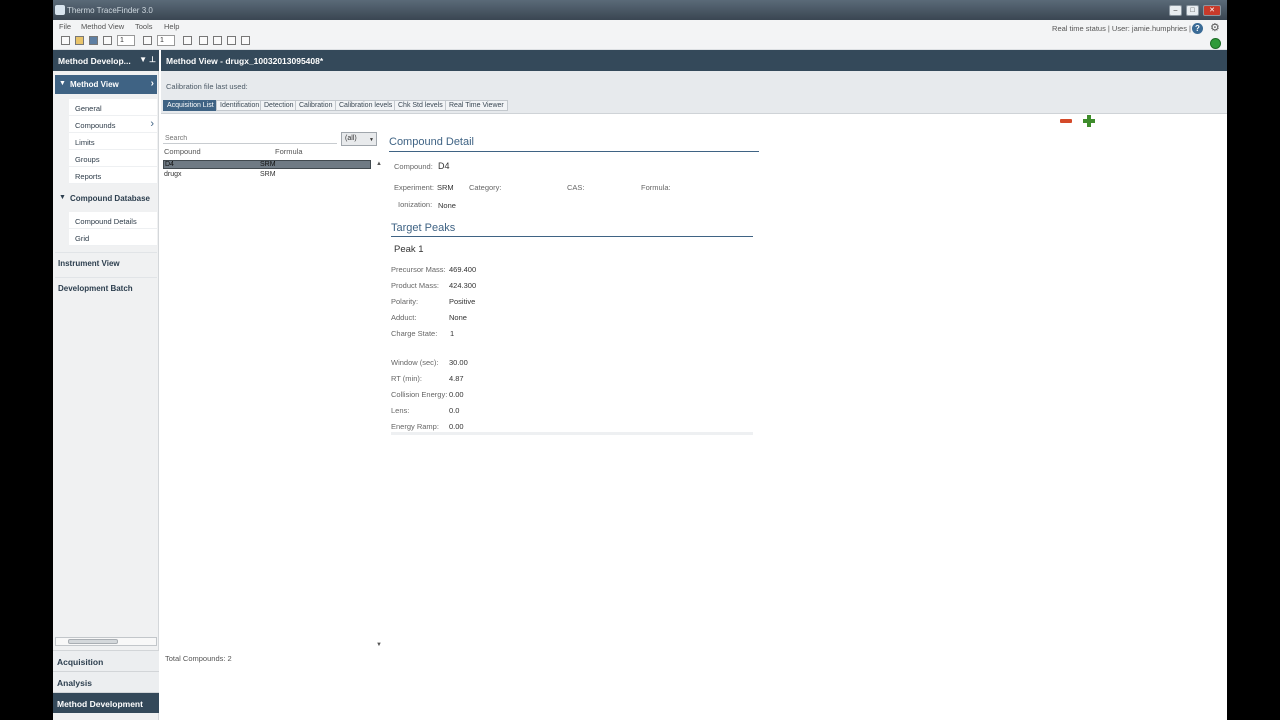 The height and width of the screenshot is (720, 1280). I want to click on dropdown-caret-icon: ▼, so click(143, 59).